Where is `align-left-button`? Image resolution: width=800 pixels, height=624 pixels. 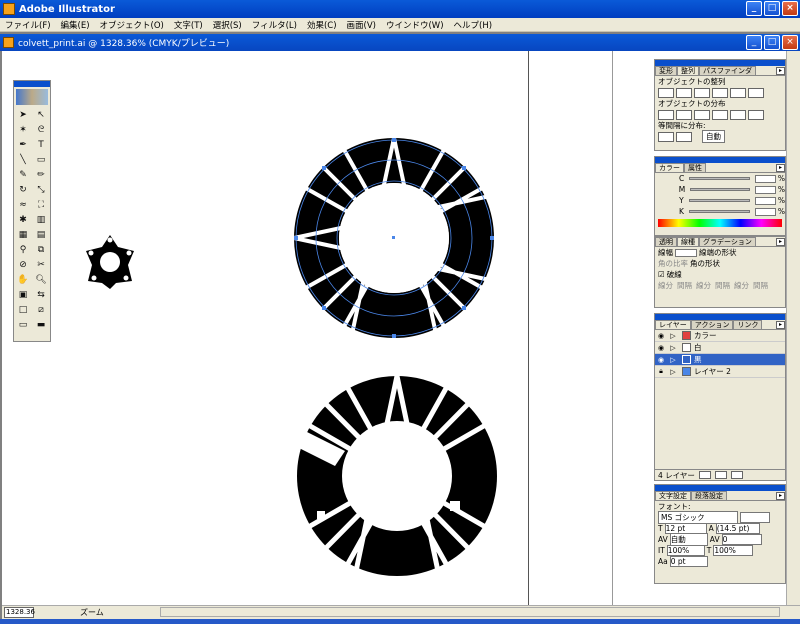 align-left-button is located at coordinates (666, 92).